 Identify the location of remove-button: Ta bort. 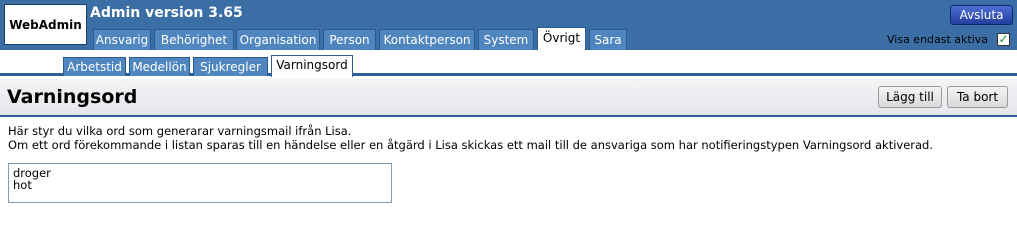
(977, 97).